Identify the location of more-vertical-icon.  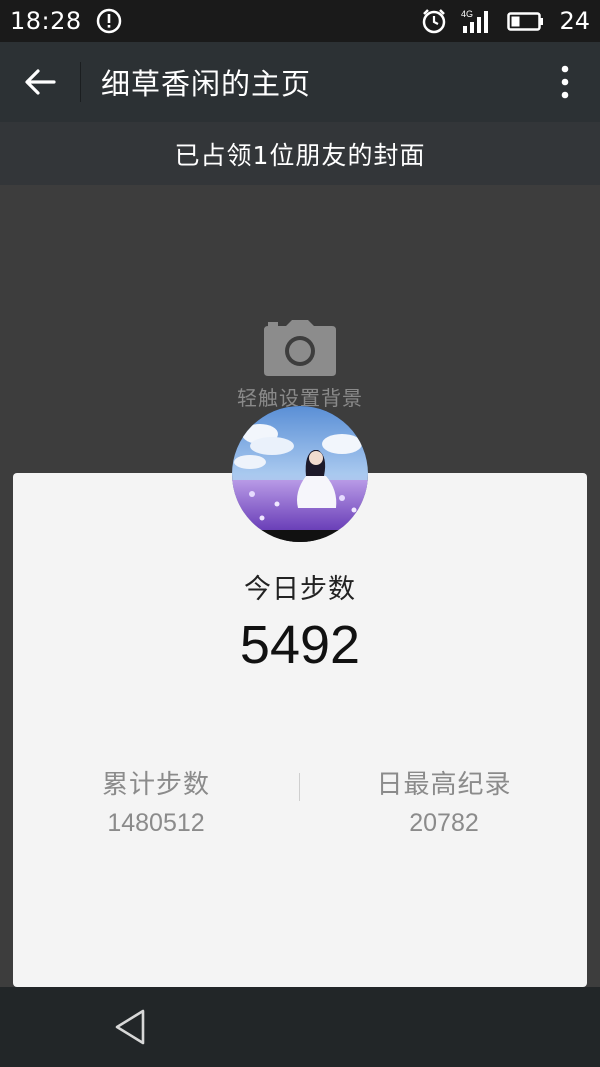
(565, 82).